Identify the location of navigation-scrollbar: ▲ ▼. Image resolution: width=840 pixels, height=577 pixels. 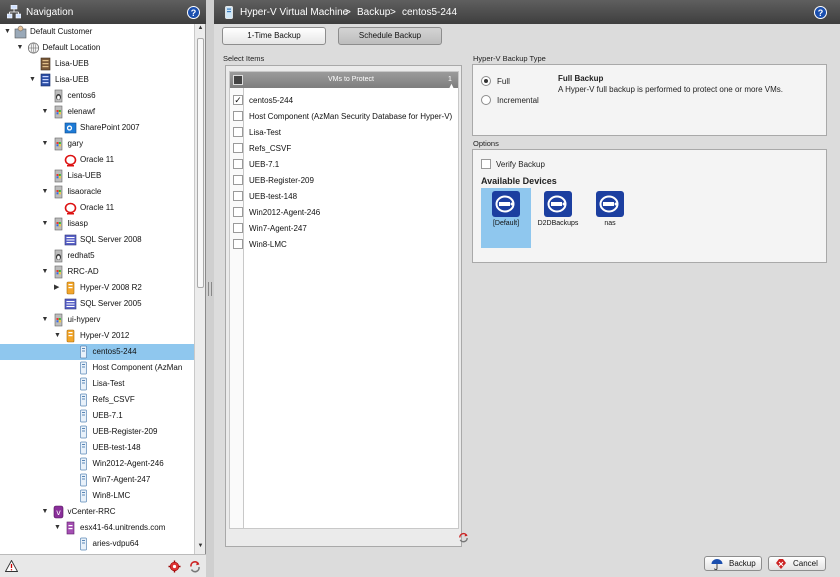
(199, 289).